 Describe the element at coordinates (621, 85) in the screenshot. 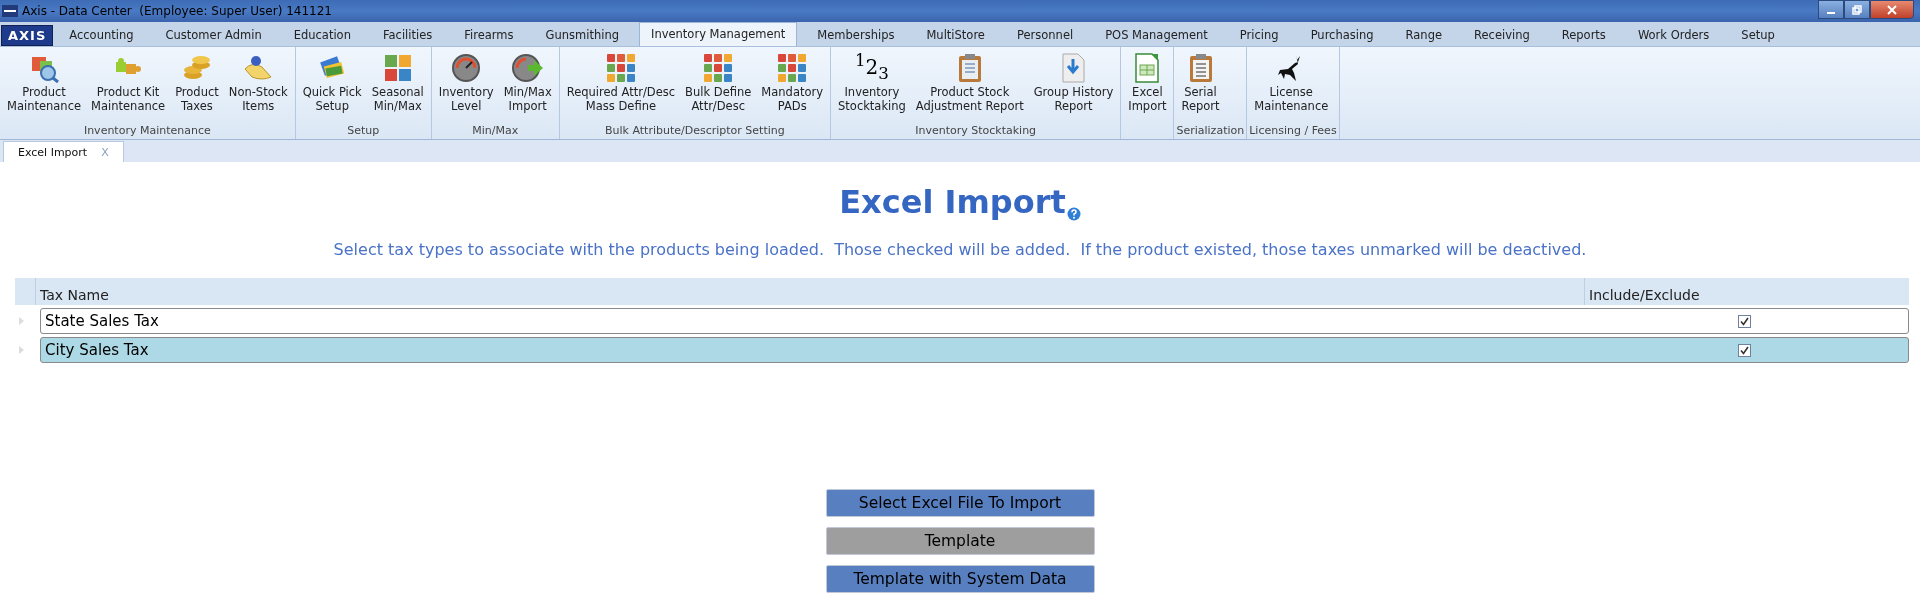

I see `ribbon-button: Required Attr/Desc Mass Define` at that location.